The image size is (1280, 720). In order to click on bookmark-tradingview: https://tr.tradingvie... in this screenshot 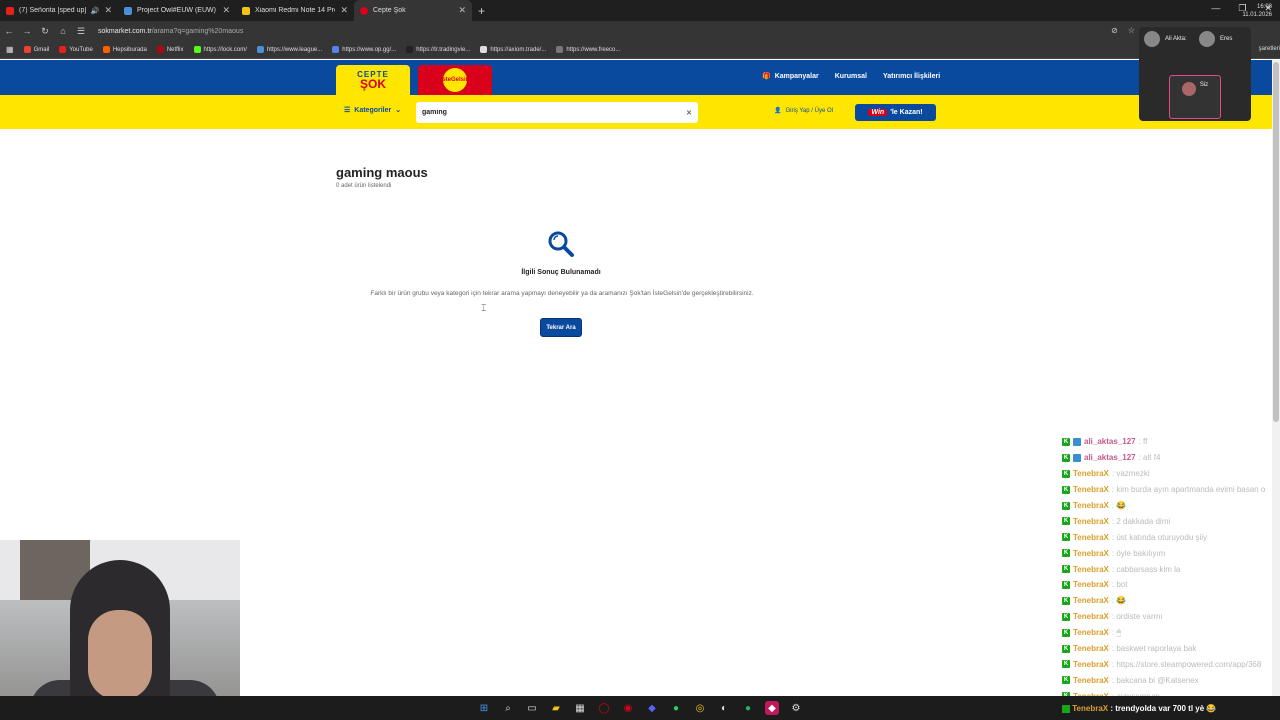, I will do `click(438, 49)`.